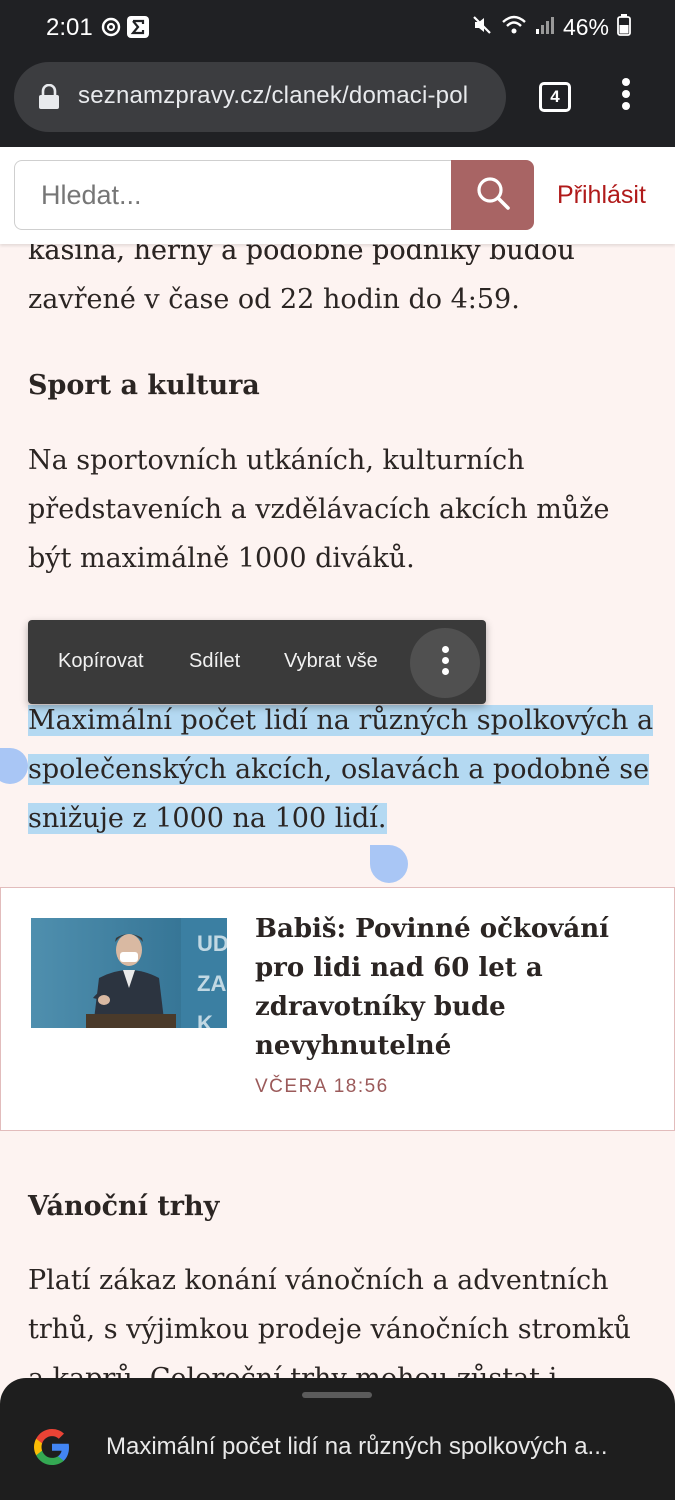 This screenshot has height=1500, width=675. Describe the element at coordinates (52, 1449) in the screenshot. I see `google-icon` at that location.